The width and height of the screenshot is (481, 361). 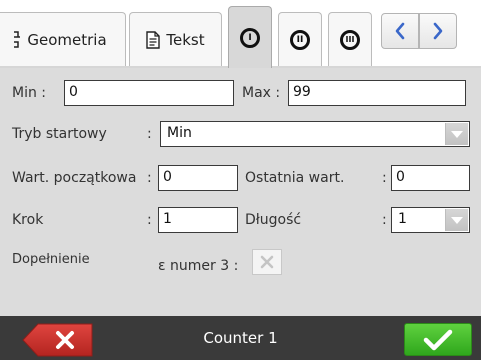 I want to click on counter-3-icon: III, so click(x=350, y=39).